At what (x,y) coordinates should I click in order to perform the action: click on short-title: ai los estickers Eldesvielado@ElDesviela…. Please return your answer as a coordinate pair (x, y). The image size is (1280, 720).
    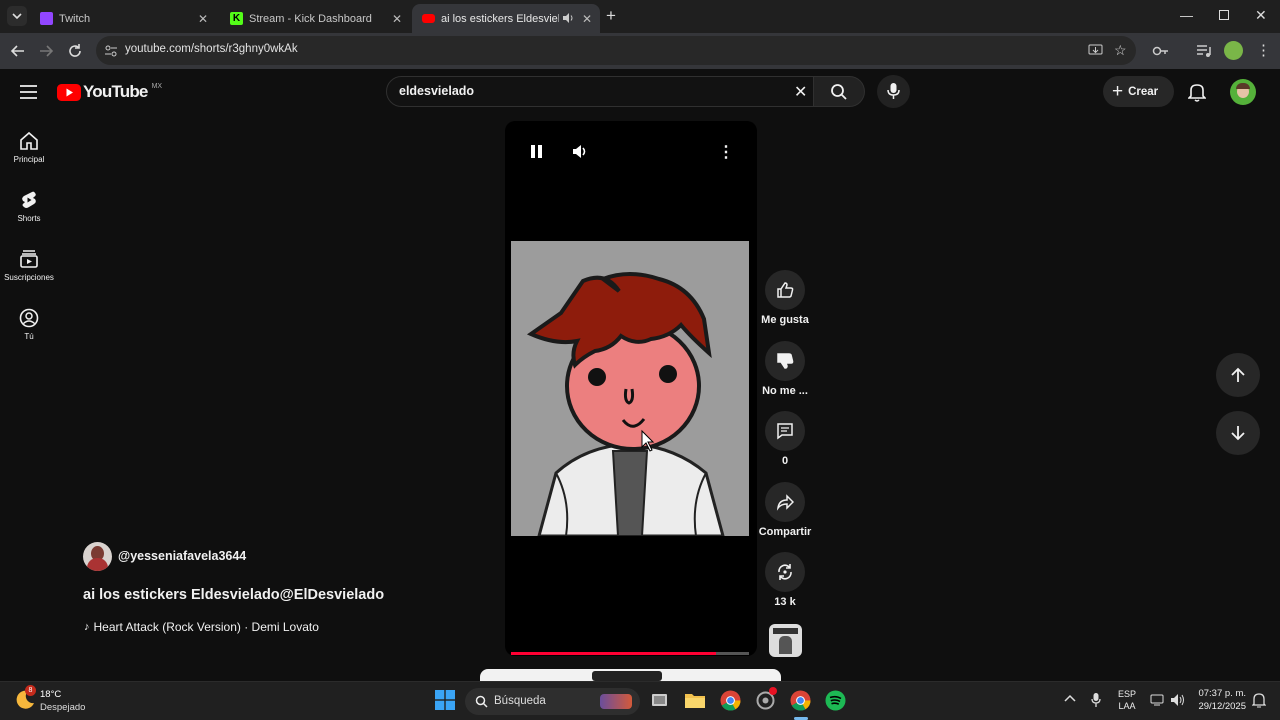
    Looking at the image, I should click on (234, 595).